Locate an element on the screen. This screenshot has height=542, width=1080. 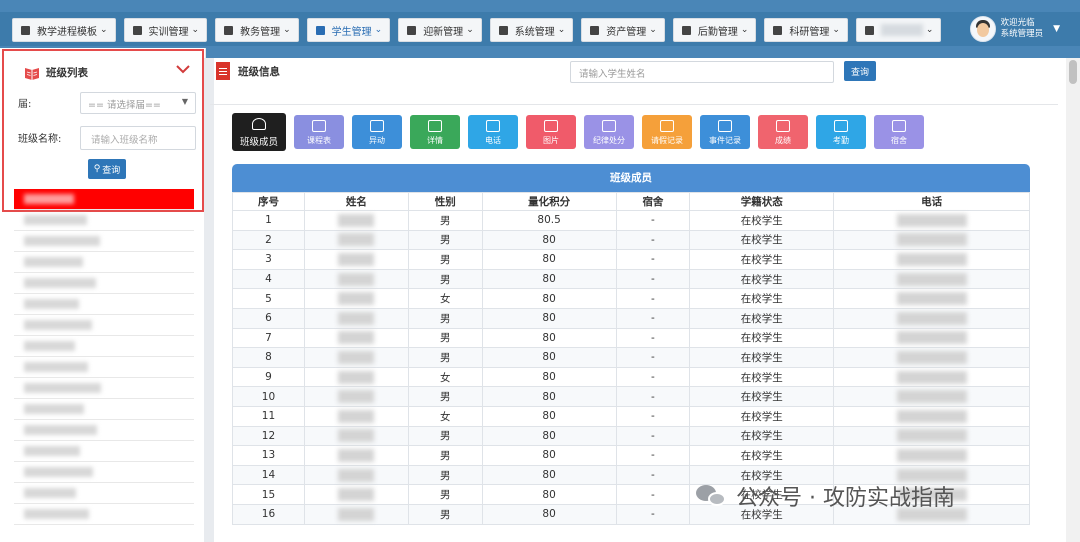
table-row: 2 男 80- 在校学生 is located at coordinates (631, 240).